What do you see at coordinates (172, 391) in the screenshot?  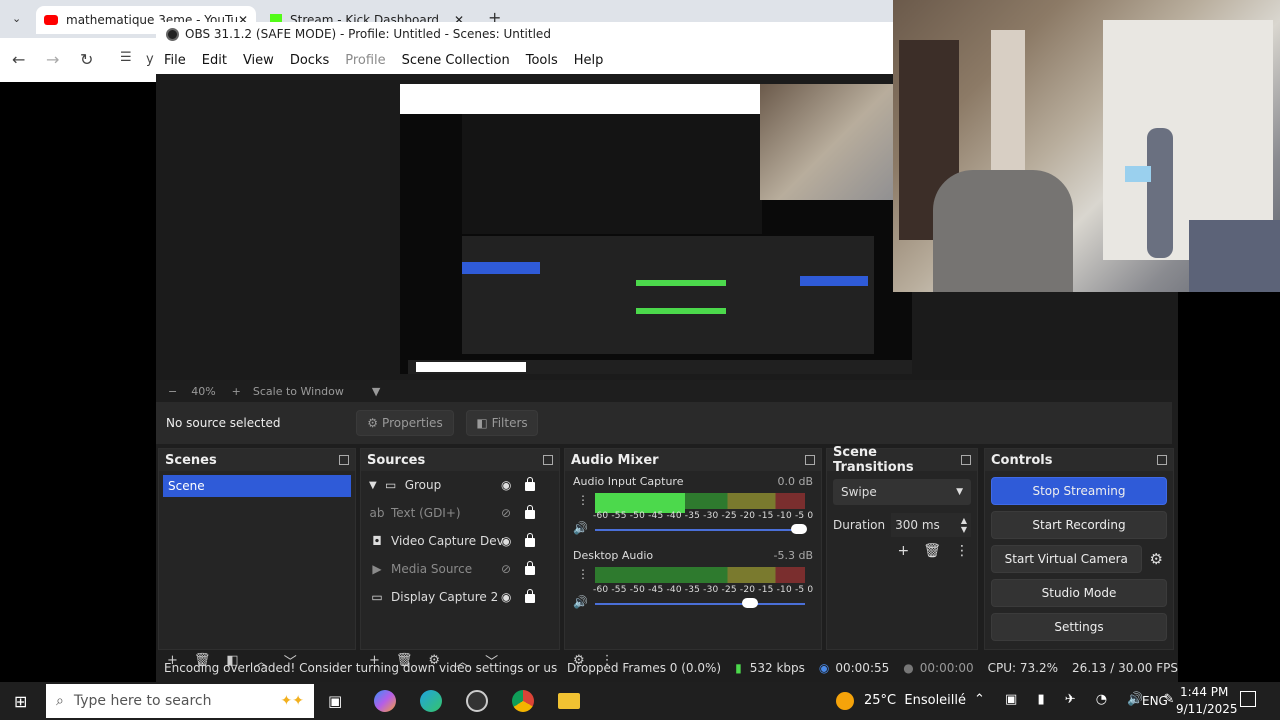 I see `zoom-out-button: −` at bounding box center [172, 391].